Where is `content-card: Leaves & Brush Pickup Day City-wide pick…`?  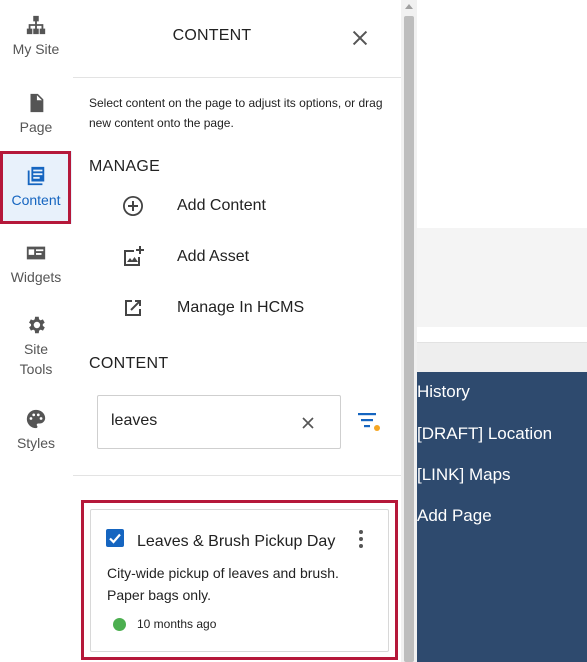 content-card: Leaves & Brush Pickup Day City-wide pick… is located at coordinates (239, 580).